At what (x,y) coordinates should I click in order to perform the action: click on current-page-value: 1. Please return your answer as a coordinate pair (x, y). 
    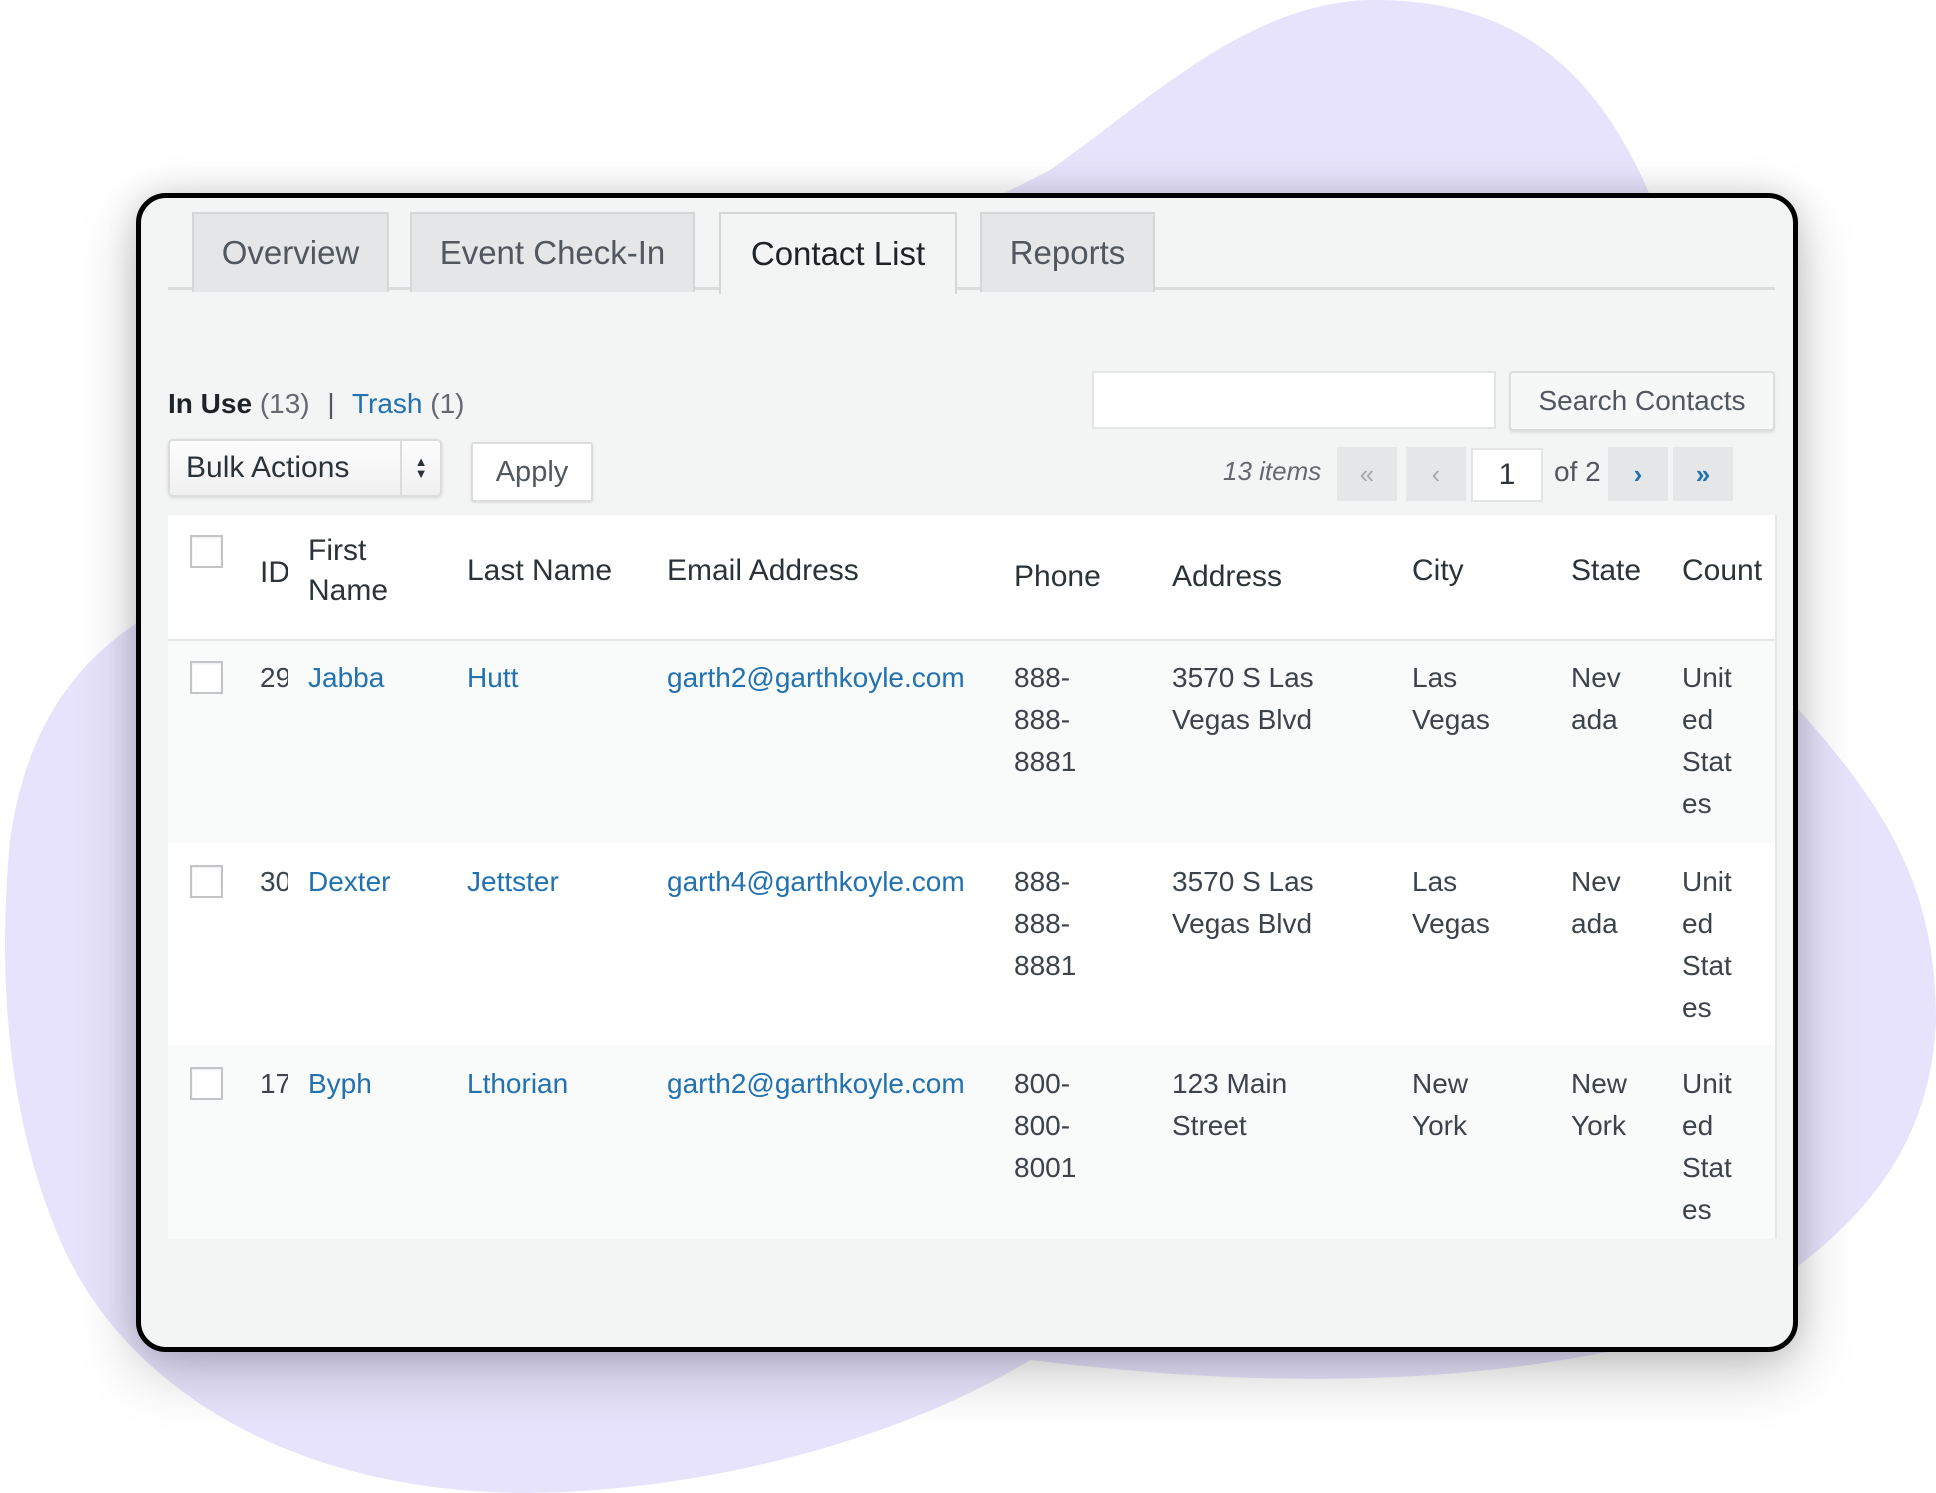
    Looking at the image, I should click on (1507, 474).